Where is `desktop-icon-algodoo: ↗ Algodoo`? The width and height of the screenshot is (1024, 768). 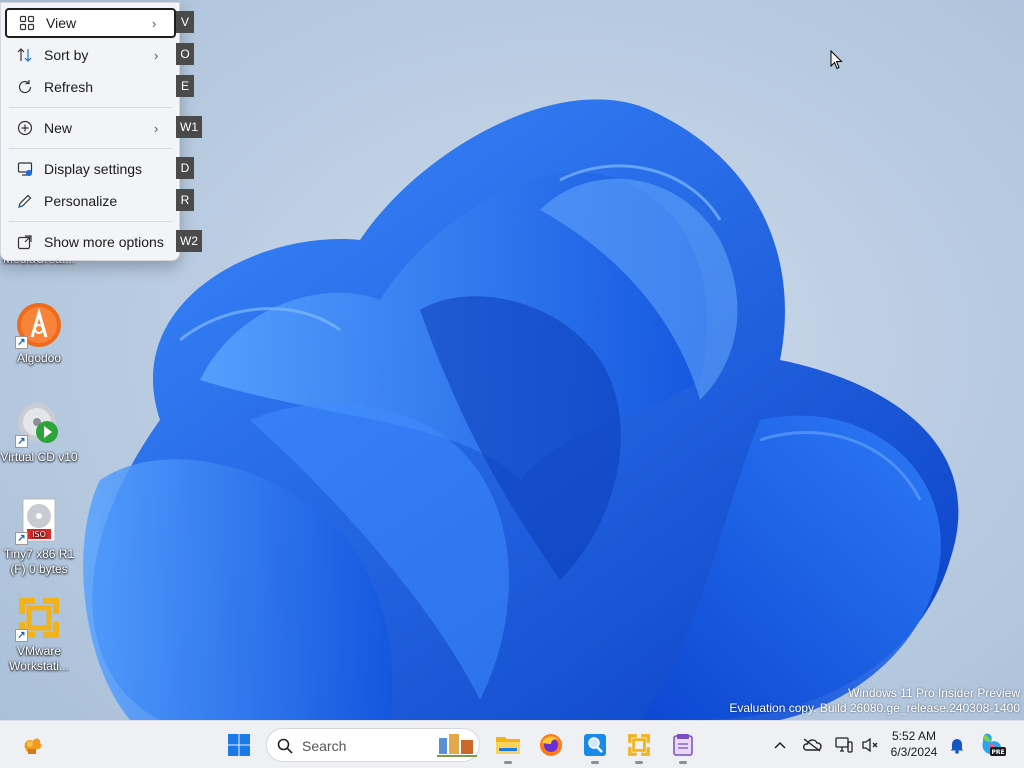 desktop-icon-algodoo: ↗ Algodoo is located at coordinates (39, 333).